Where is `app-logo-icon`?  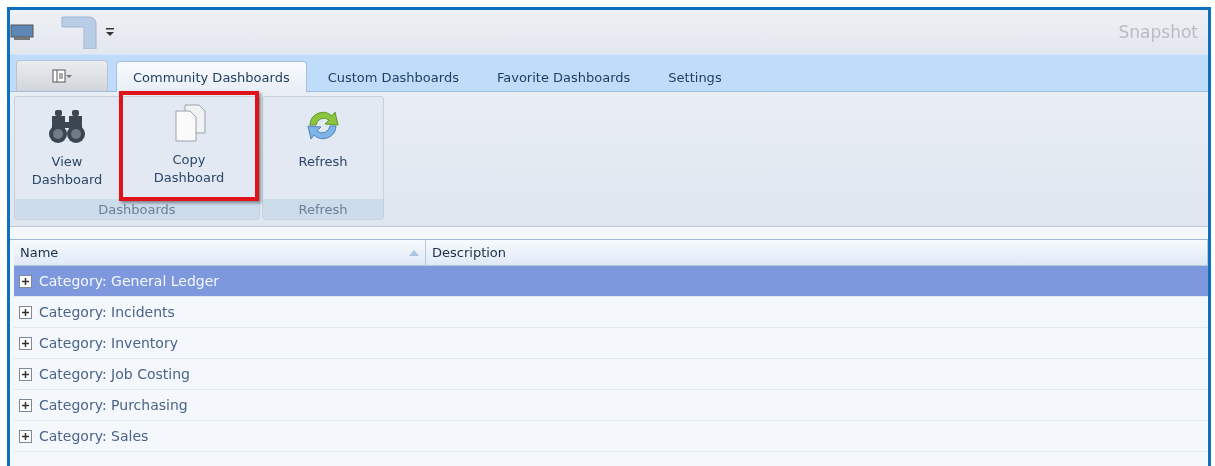
app-logo-icon is located at coordinates (80, 32).